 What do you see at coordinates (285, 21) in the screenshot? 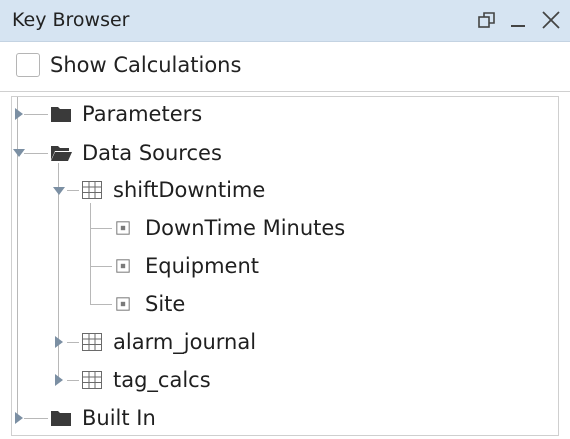
I see `title-bar: Key Browser` at bounding box center [285, 21].